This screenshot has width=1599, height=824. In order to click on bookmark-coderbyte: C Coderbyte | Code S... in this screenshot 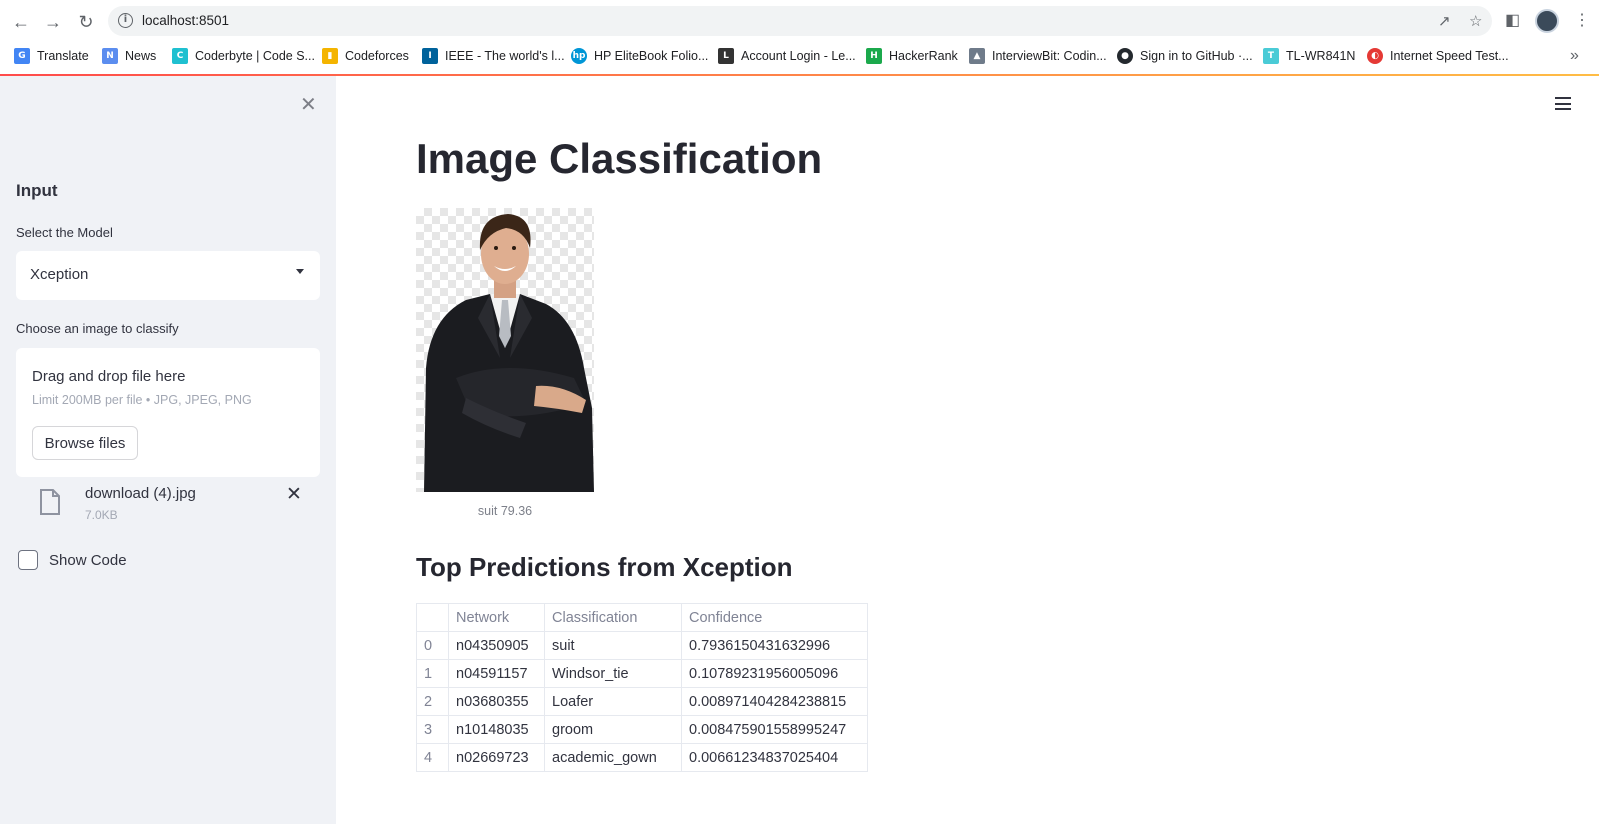, I will do `click(243, 56)`.